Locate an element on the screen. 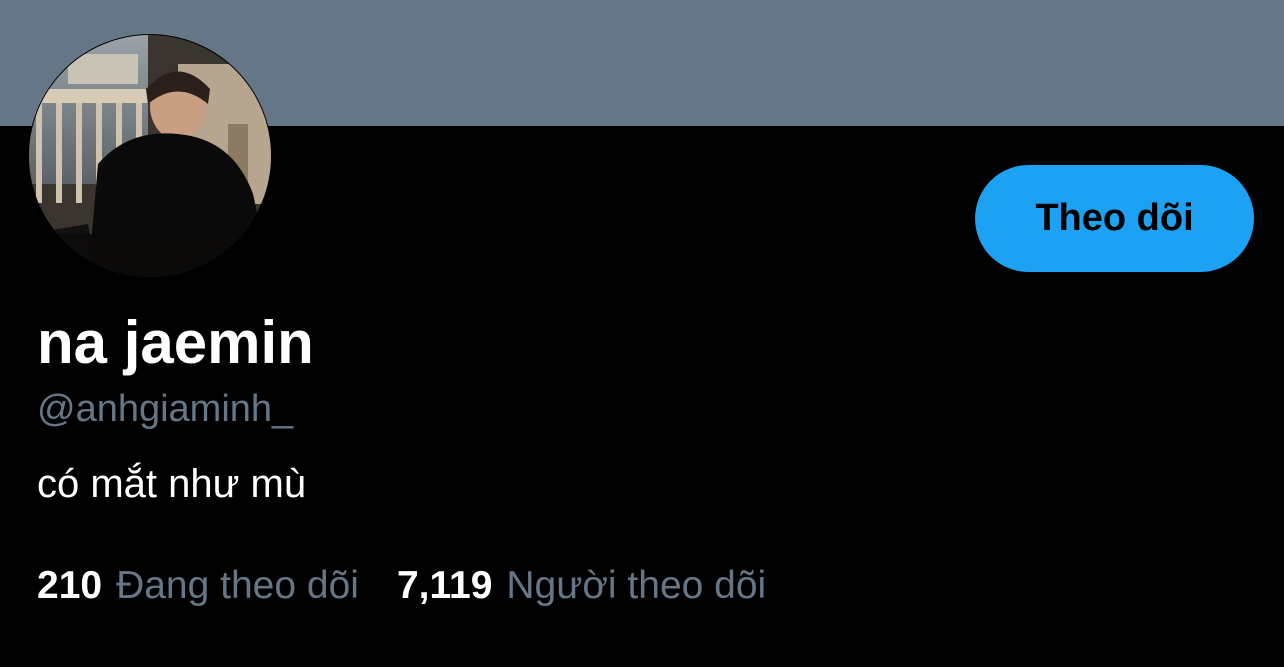  followers-stat-link: 7,119 Người theo dõi is located at coordinates (581, 586).